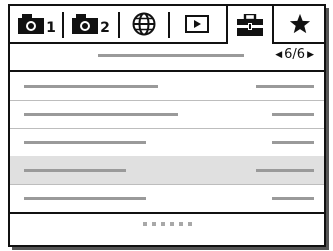 Image resolution: width=333 pixels, height=251 pixels. I want to click on tab-my-menu, so click(300, 24).